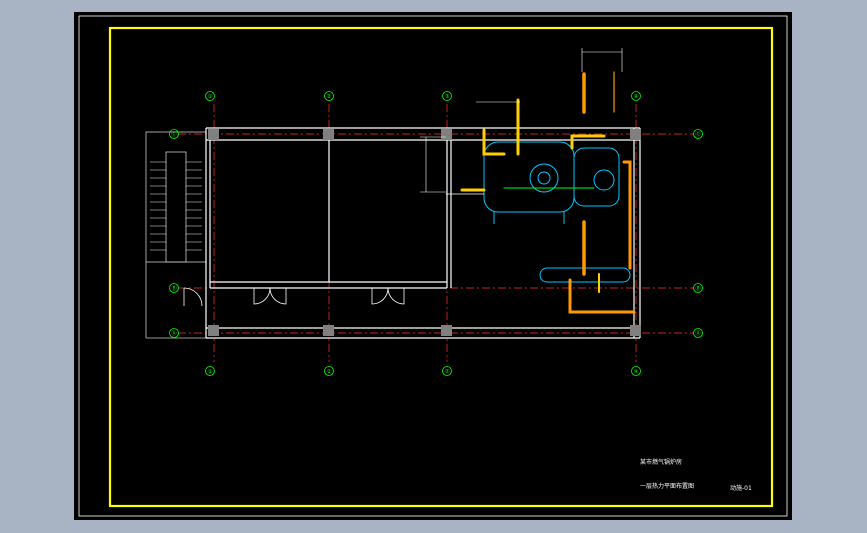  What do you see at coordinates (174, 134) in the screenshot?
I see `row-label-left-c: Ⓒ` at bounding box center [174, 134].